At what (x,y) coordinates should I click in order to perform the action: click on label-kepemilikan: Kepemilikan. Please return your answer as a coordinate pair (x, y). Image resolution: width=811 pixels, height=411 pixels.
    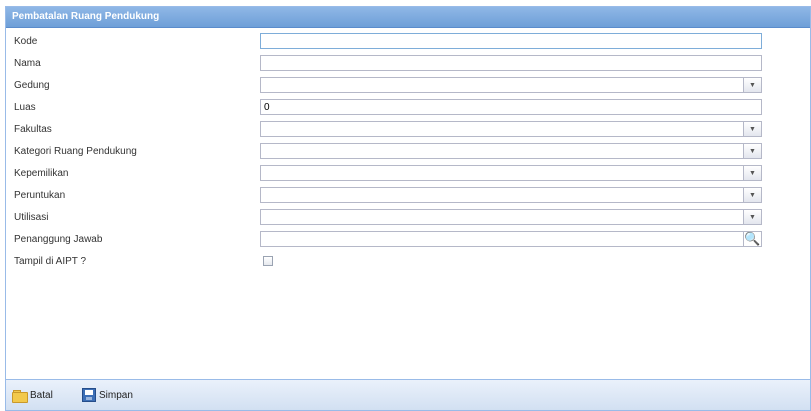
    Looking at the image, I should click on (41, 173).